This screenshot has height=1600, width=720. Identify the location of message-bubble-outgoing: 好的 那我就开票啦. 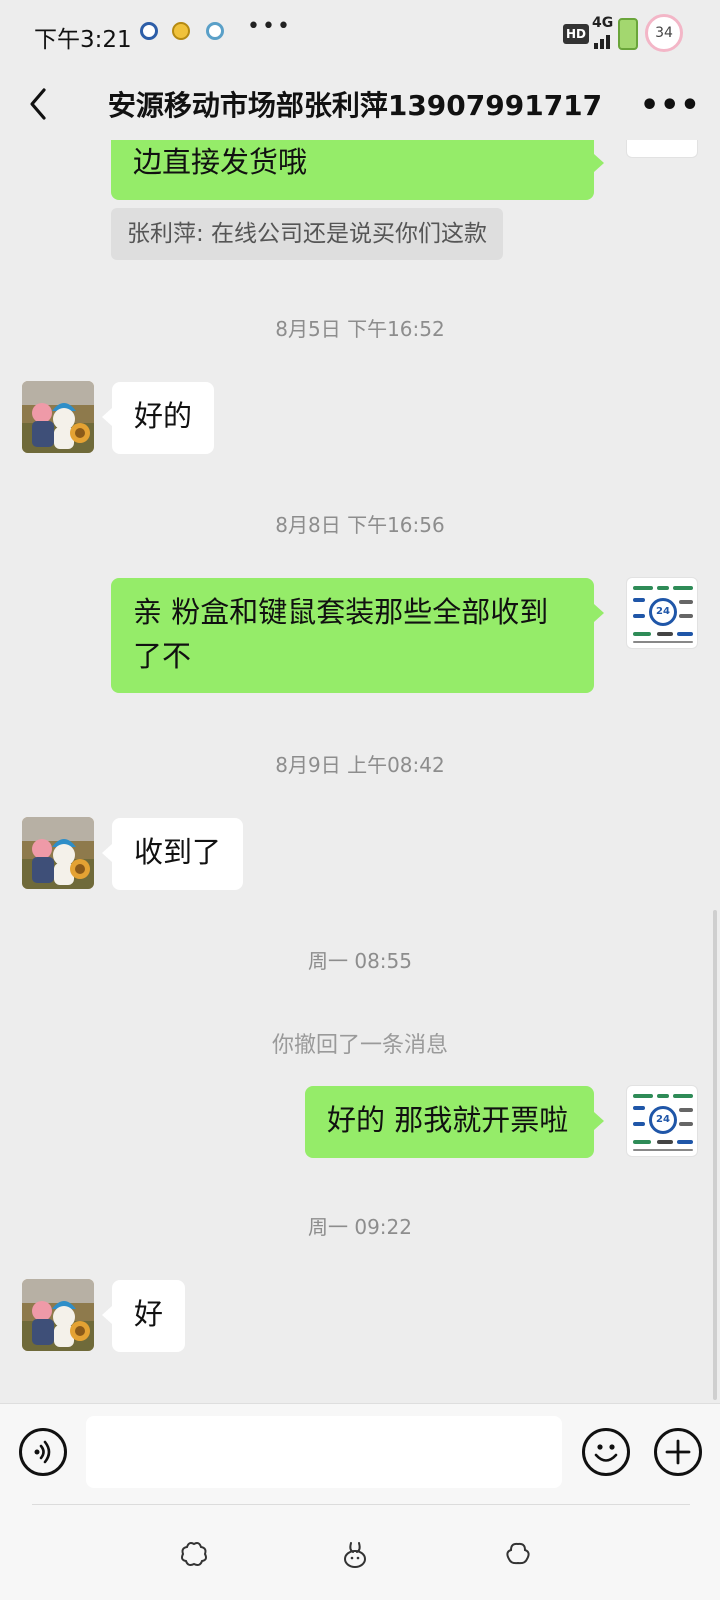
(454, 1122).